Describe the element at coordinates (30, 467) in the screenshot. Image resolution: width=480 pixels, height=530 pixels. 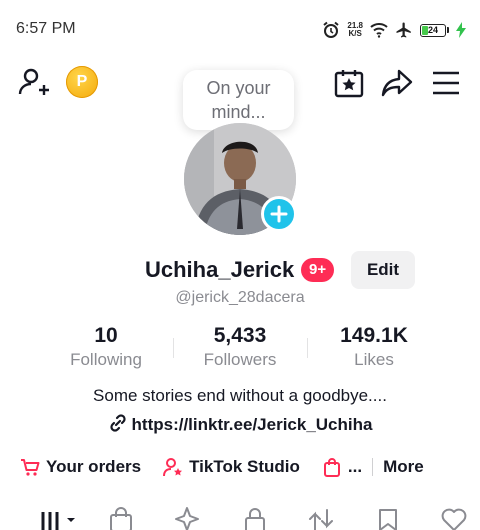
I see `cart-icon` at that location.